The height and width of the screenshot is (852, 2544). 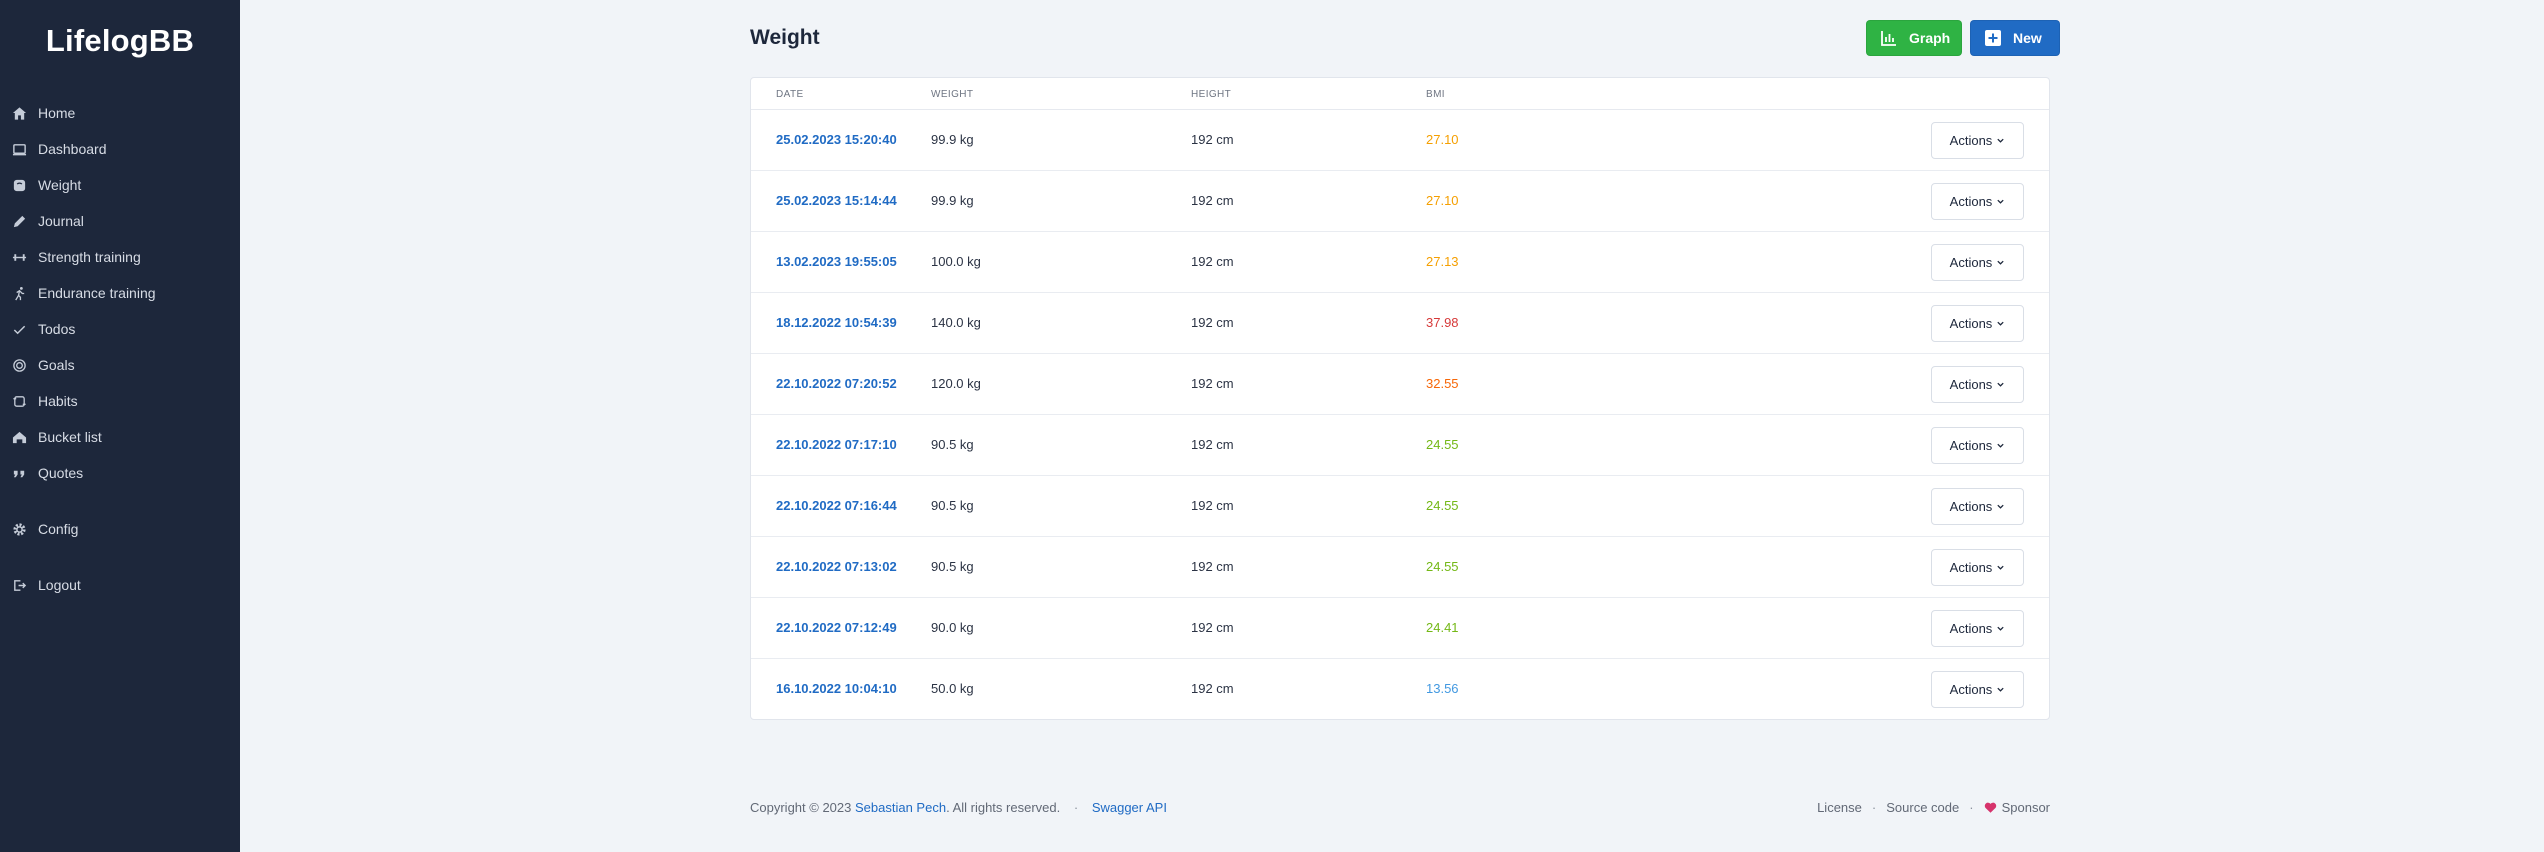 What do you see at coordinates (1435, 94) in the screenshot?
I see `column-header-bmi: BMI` at bounding box center [1435, 94].